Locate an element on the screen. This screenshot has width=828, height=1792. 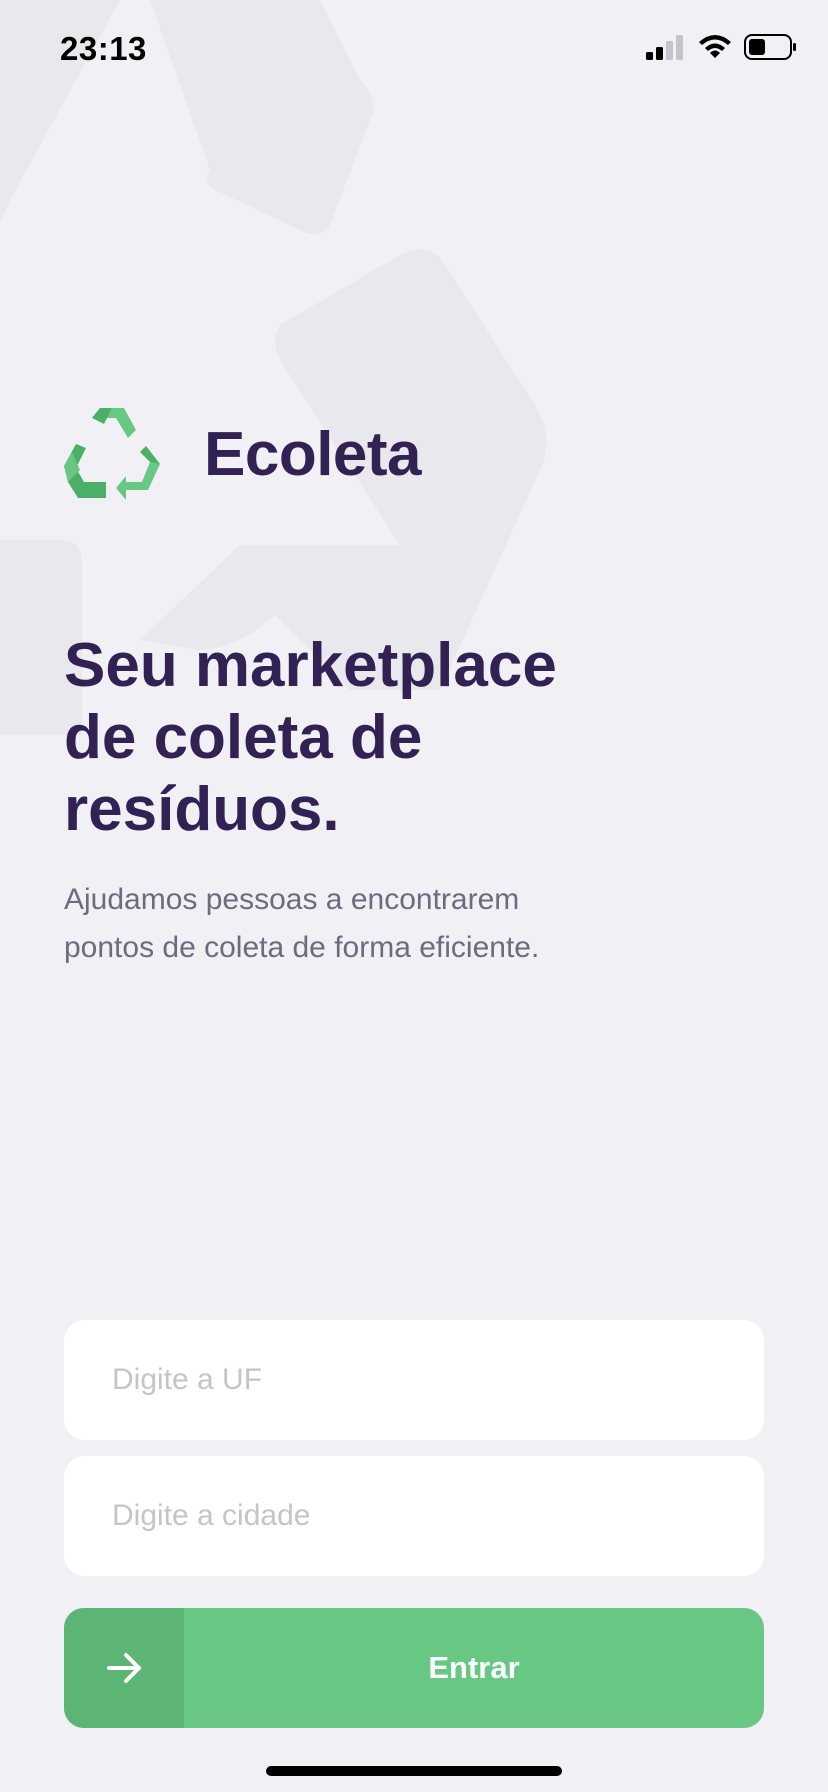
uf-input is located at coordinates (414, 1380).